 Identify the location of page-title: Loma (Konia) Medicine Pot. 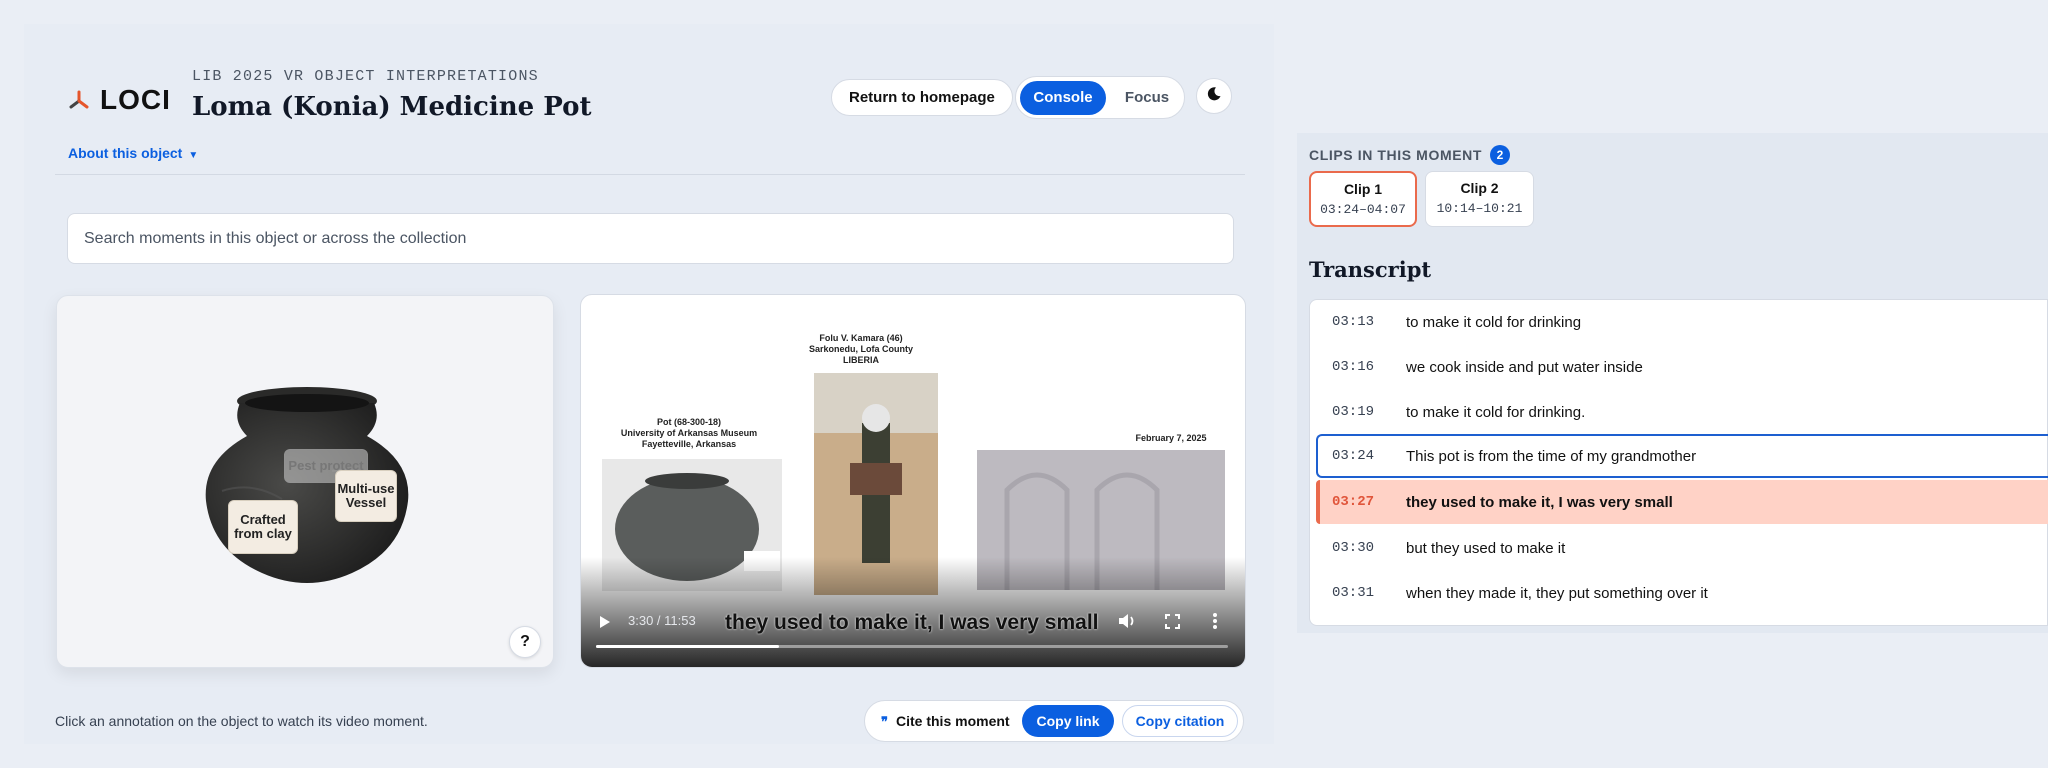
(392, 107).